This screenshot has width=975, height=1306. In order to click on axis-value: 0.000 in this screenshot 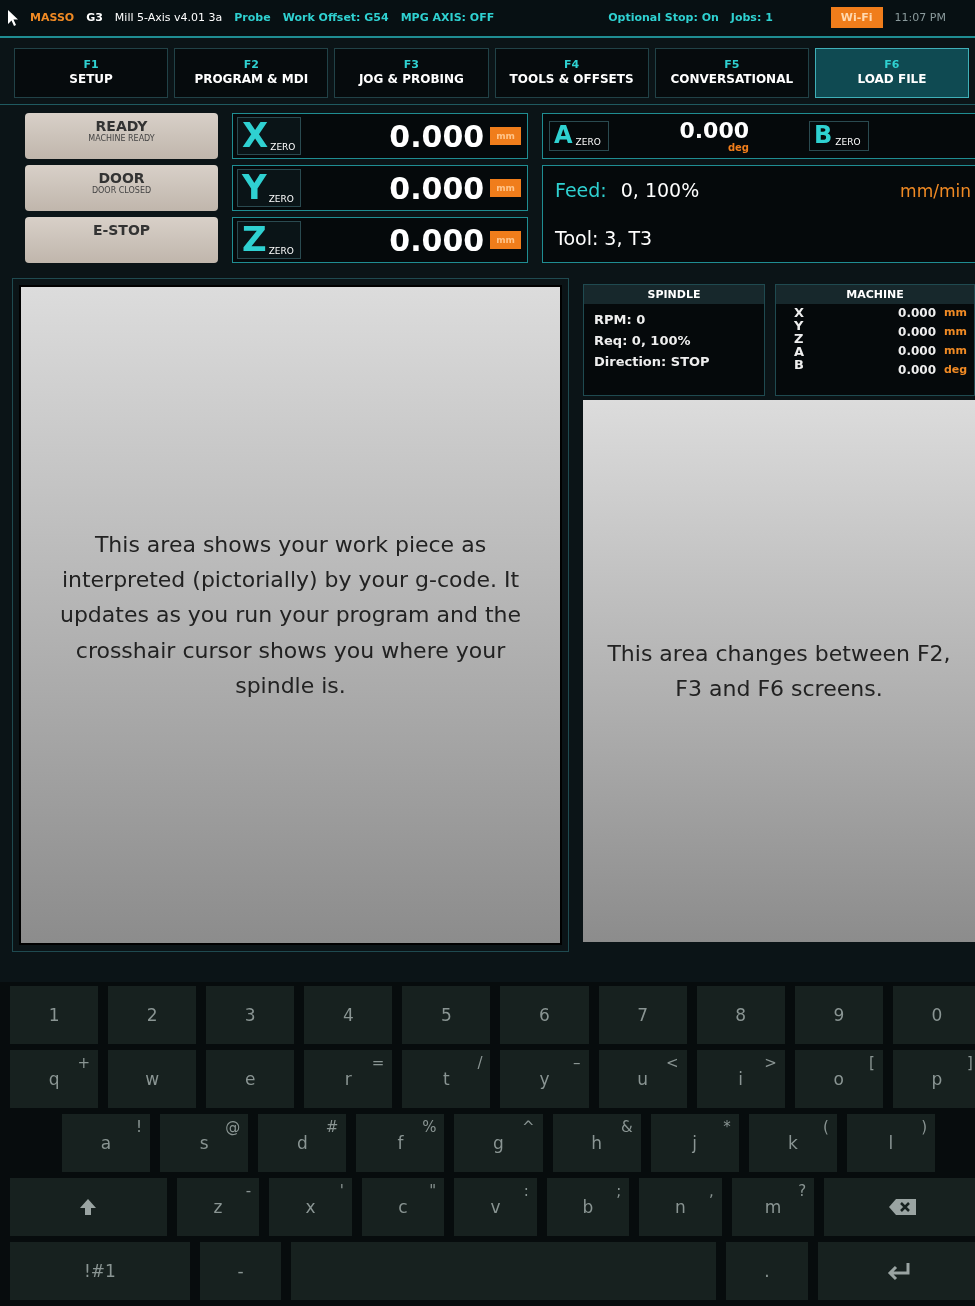, I will do `click(714, 130)`.